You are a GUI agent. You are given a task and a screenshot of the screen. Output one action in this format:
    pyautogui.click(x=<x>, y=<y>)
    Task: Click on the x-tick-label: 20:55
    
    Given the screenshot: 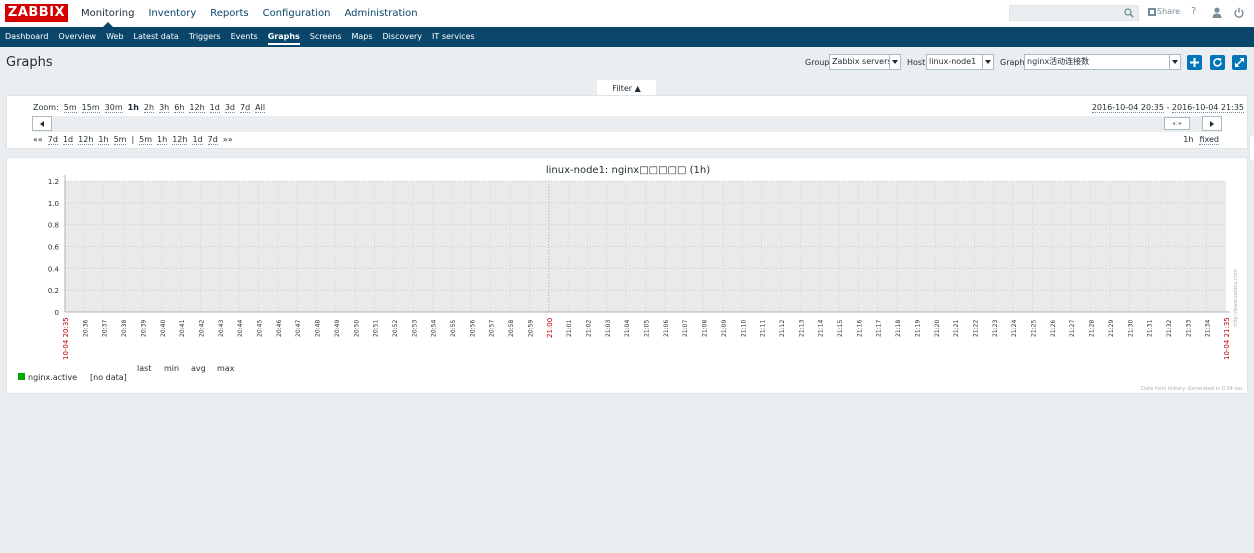 What is the action you would take?
    pyautogui.click(x=453, y=328)
    